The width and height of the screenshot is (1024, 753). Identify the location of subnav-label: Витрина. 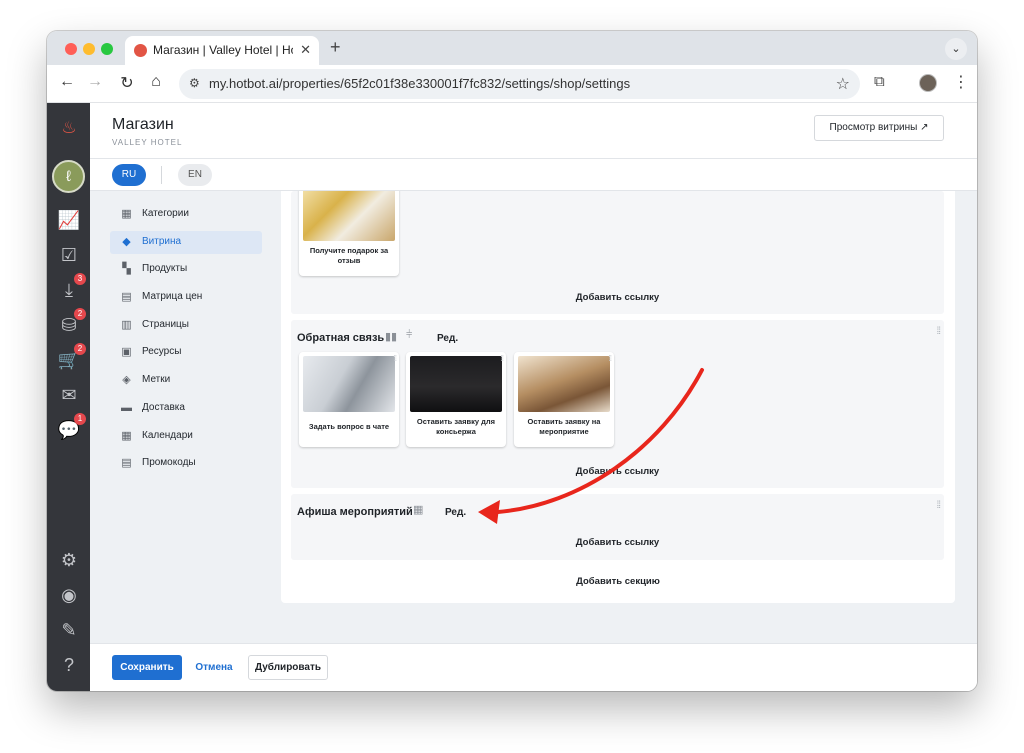
(162, 241).